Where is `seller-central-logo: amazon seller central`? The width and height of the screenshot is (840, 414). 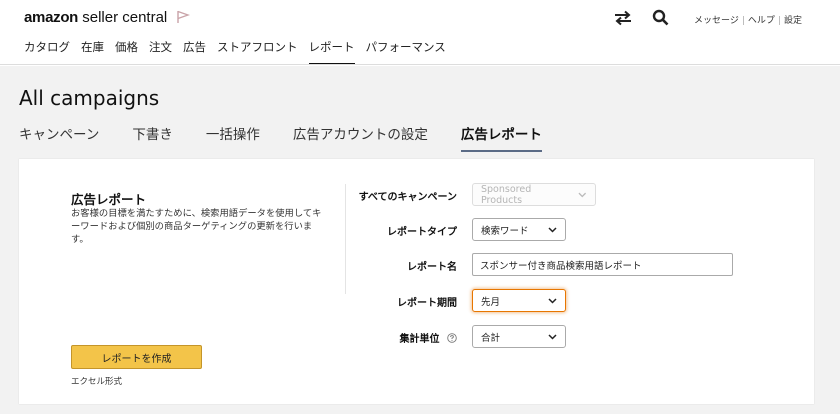
seller-central-logo: amazon seller central is located at coordinates (95, 17).